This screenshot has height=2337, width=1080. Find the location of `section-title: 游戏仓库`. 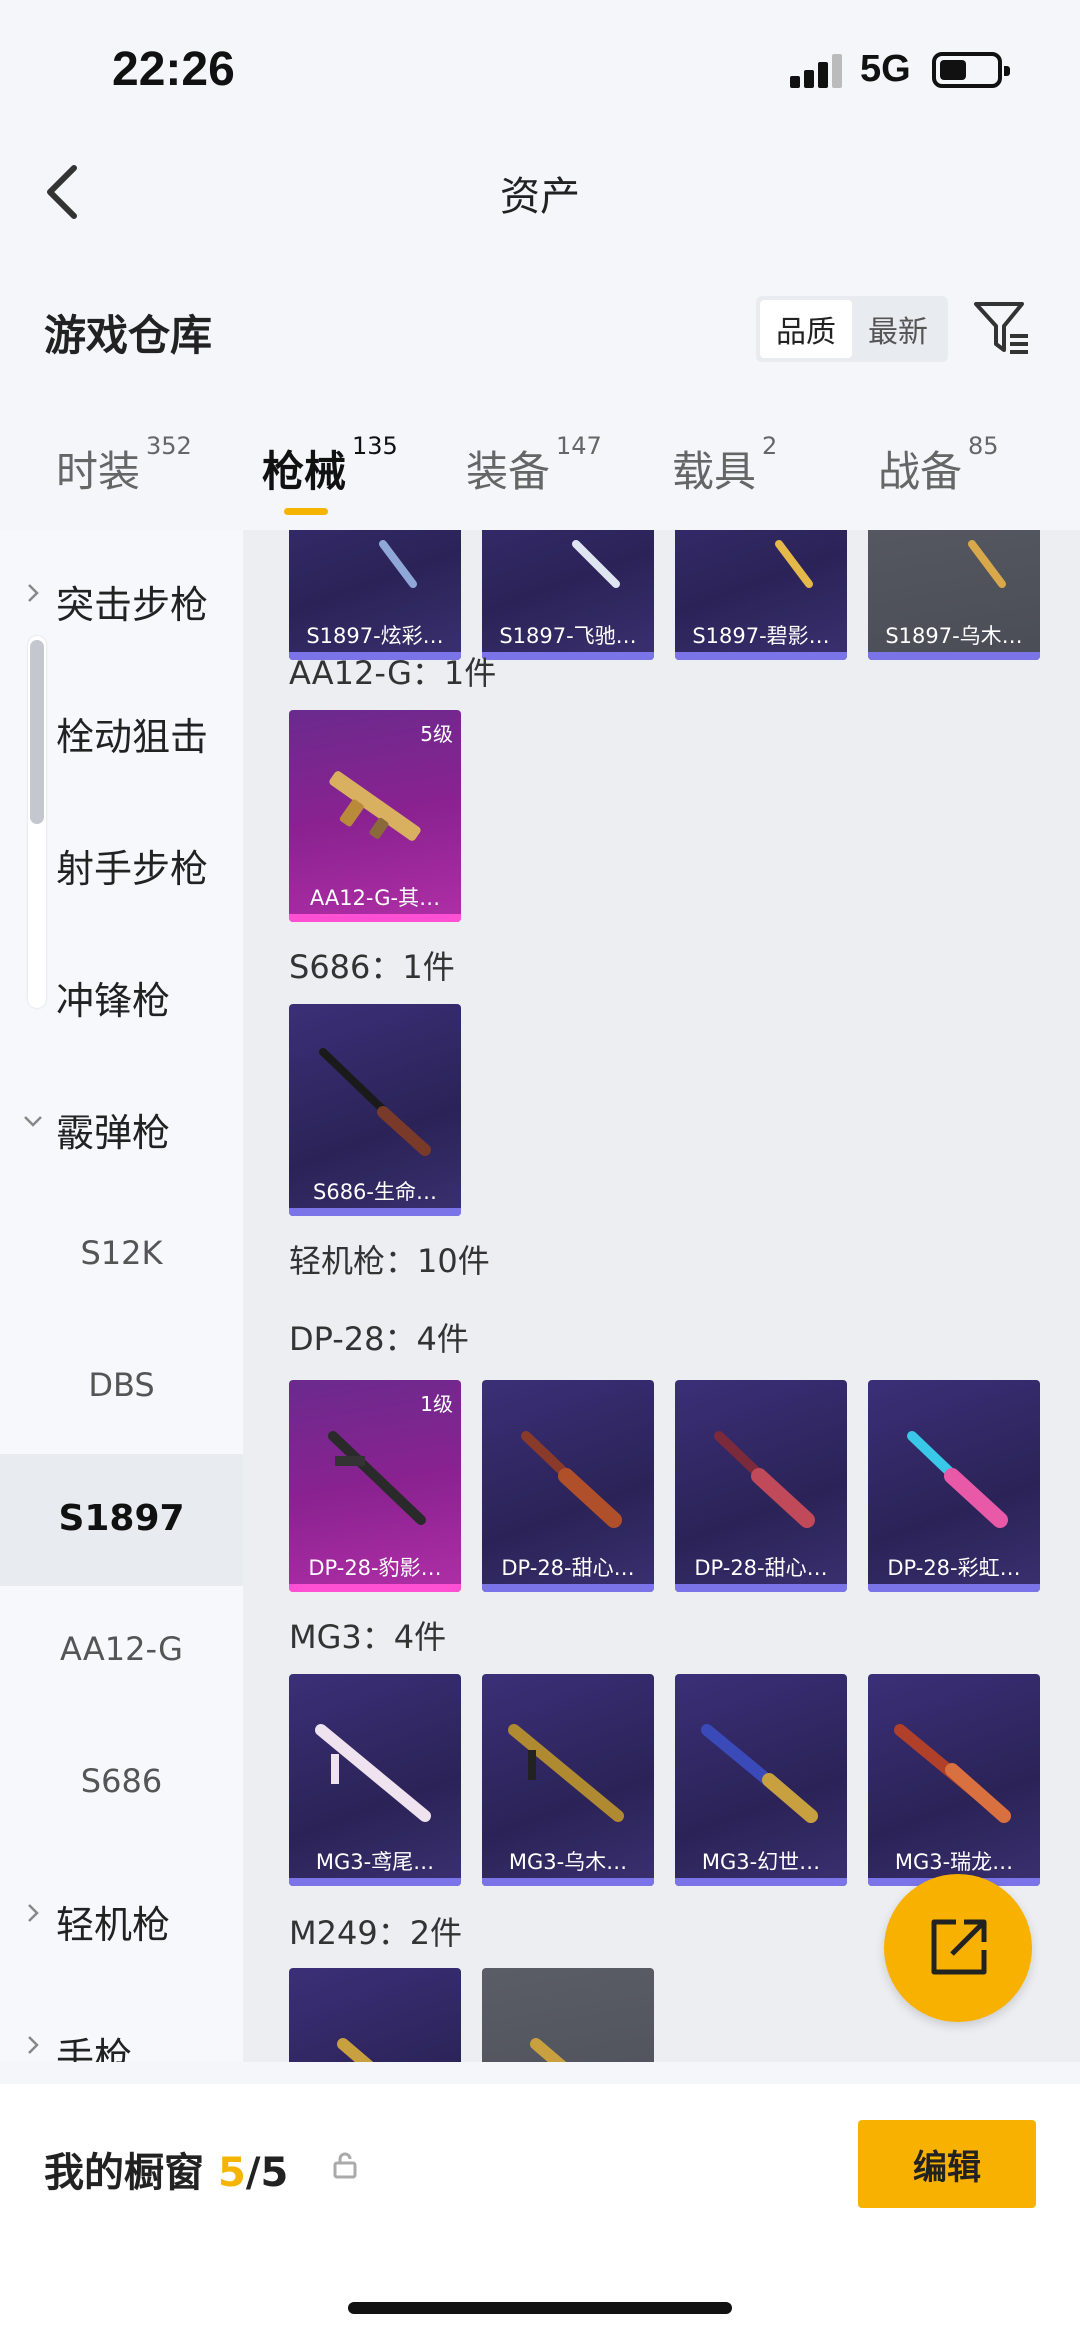

section-title: 游戏仓库 is located at coordinates (128, 335).